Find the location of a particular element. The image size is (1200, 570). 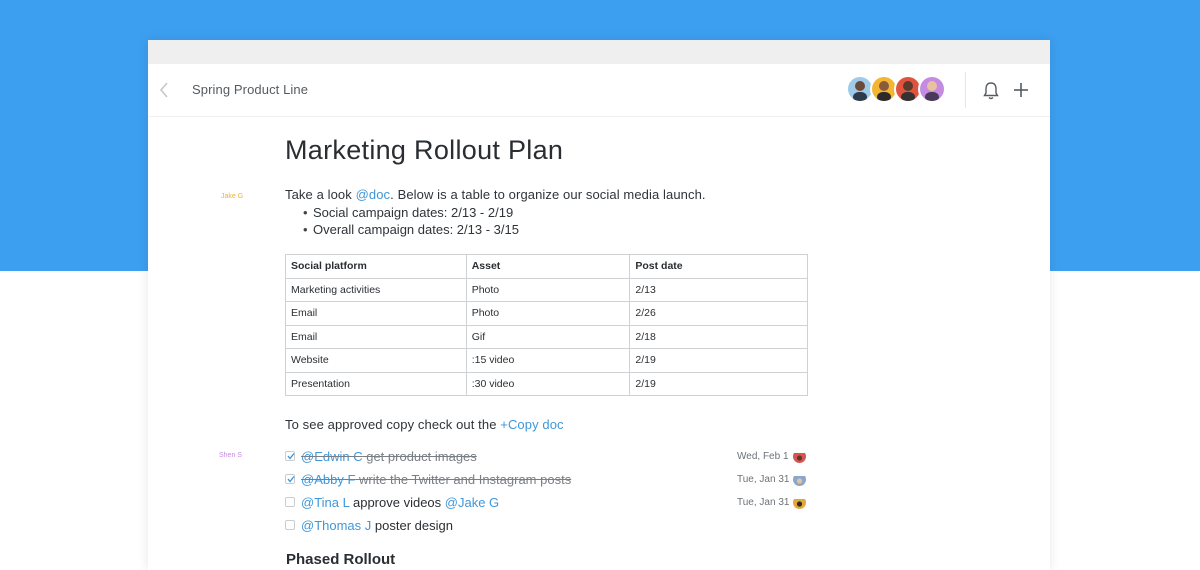

table-header-cell: Post date is located at coordinates (718, 266).